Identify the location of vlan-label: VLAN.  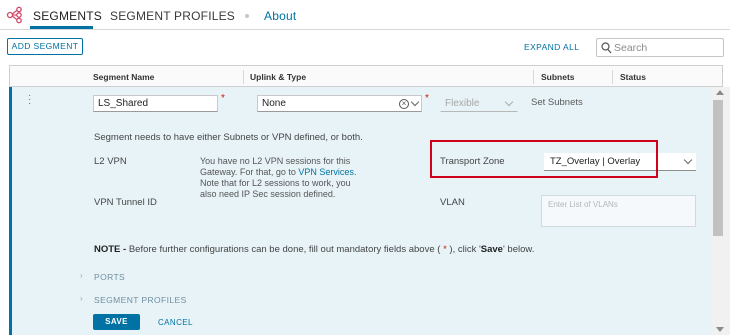
(452, 202).